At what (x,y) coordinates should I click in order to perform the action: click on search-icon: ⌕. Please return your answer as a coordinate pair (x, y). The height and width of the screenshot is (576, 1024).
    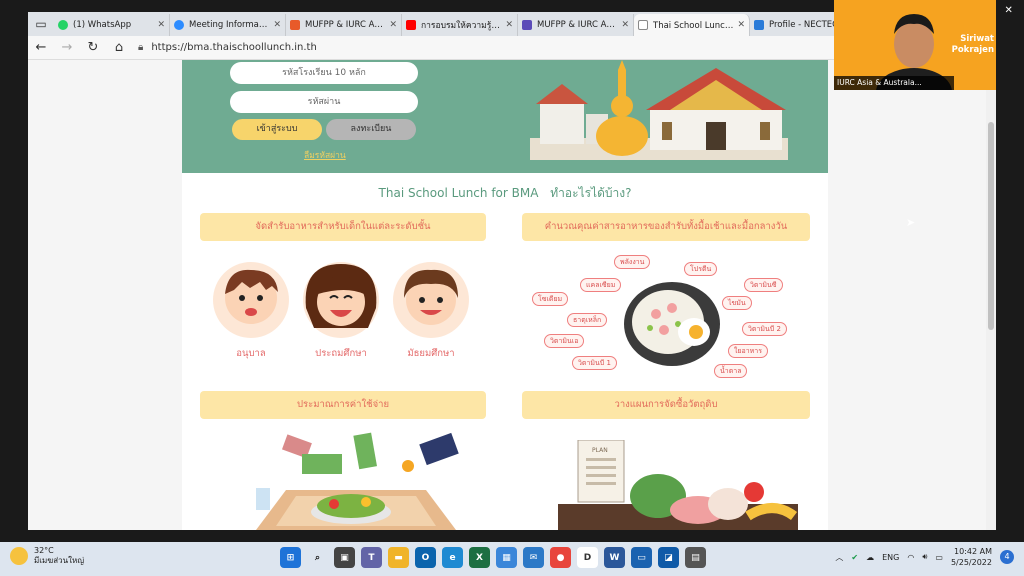
    Looking at the image, I should click on (317, 557).